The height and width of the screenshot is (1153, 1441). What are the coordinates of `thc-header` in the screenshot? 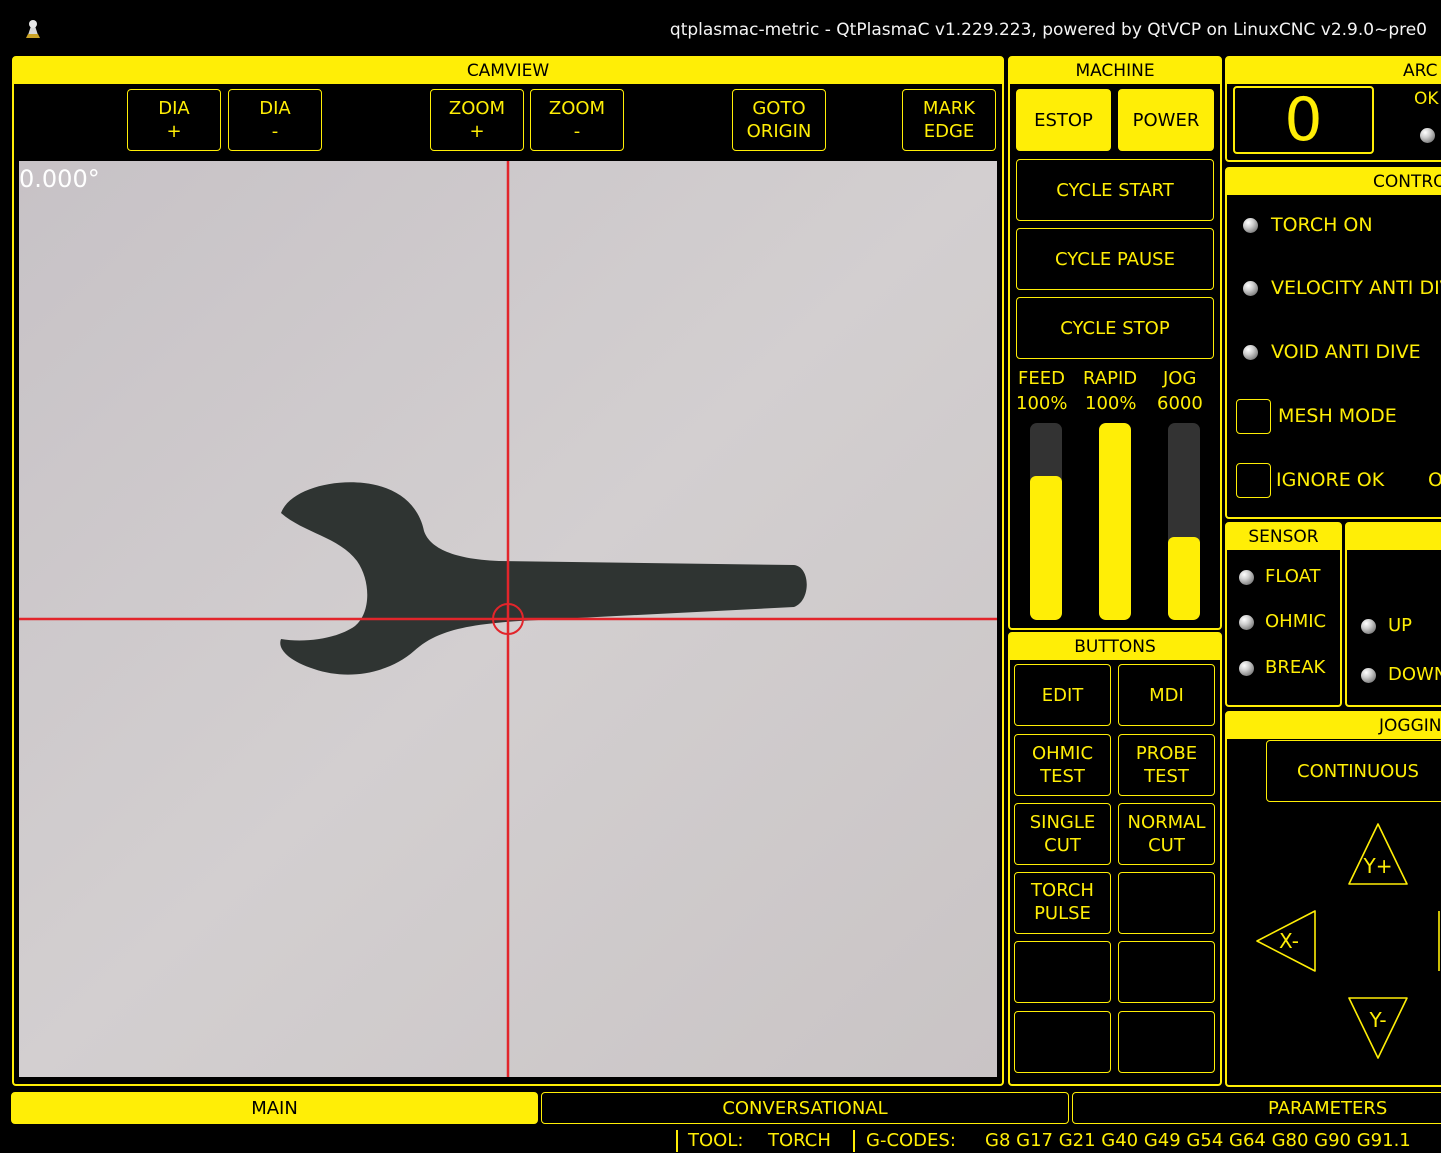 It's located at (1394, 537).